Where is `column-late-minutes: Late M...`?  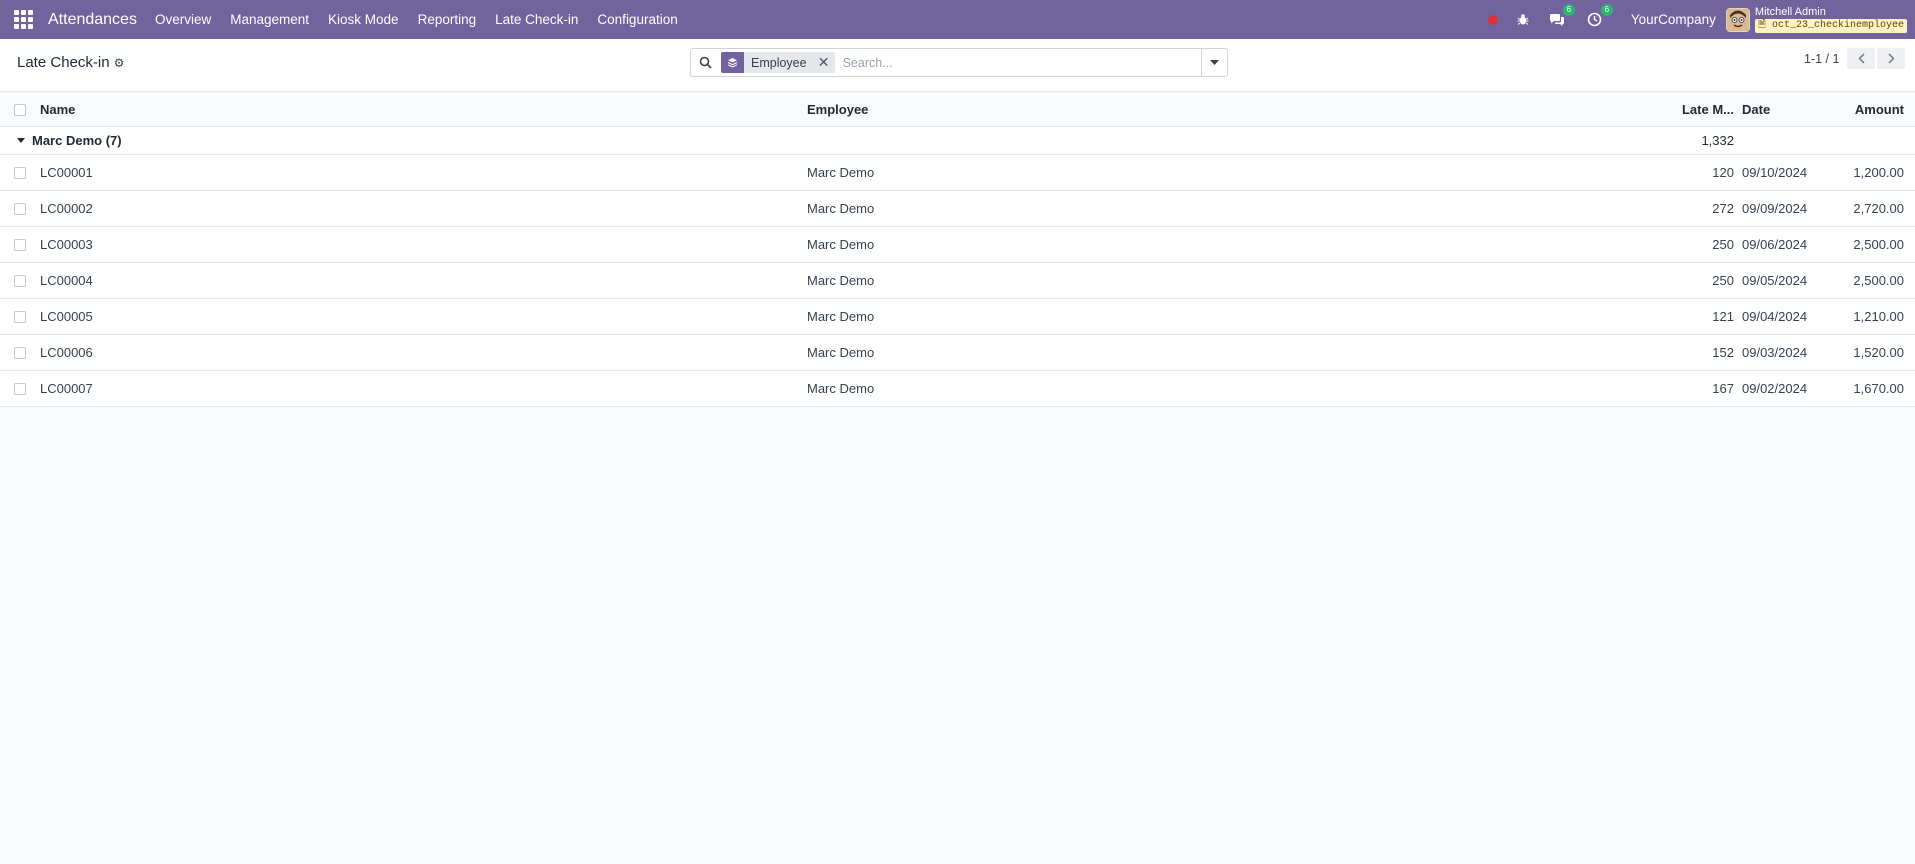
column-late-minutes: Late M... is located at coordinates (1697, 109).